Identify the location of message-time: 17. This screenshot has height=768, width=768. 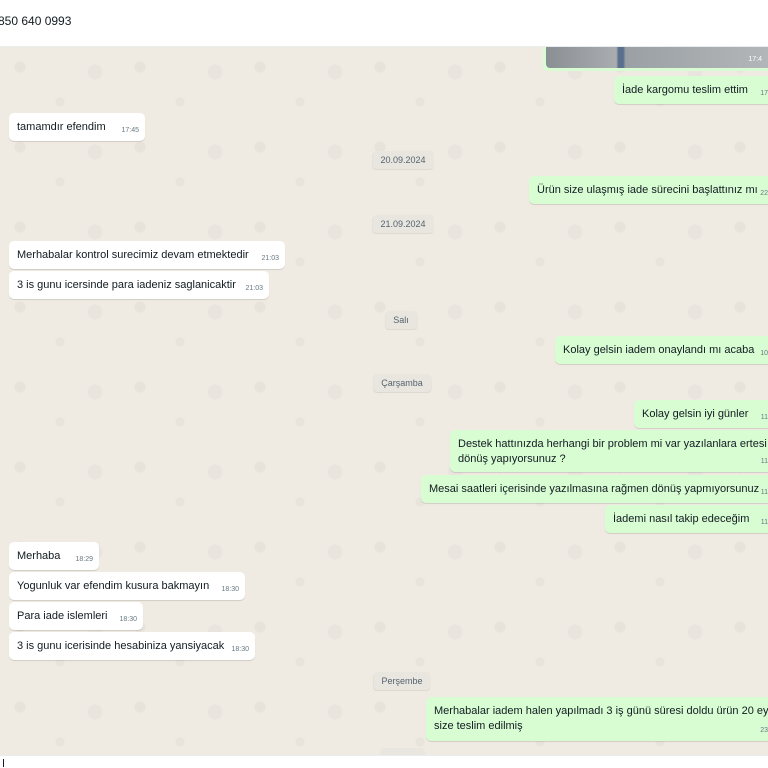
(764, 93).